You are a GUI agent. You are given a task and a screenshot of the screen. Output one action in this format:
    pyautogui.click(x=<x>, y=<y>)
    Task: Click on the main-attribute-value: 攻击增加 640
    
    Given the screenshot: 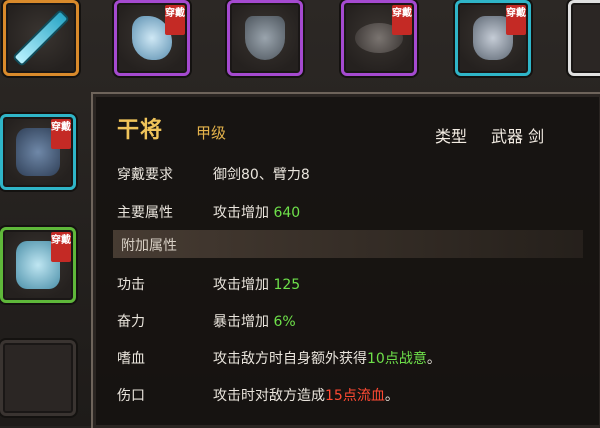 What is the action you would take?
    pyautogui.click(x=257, y=213)
    